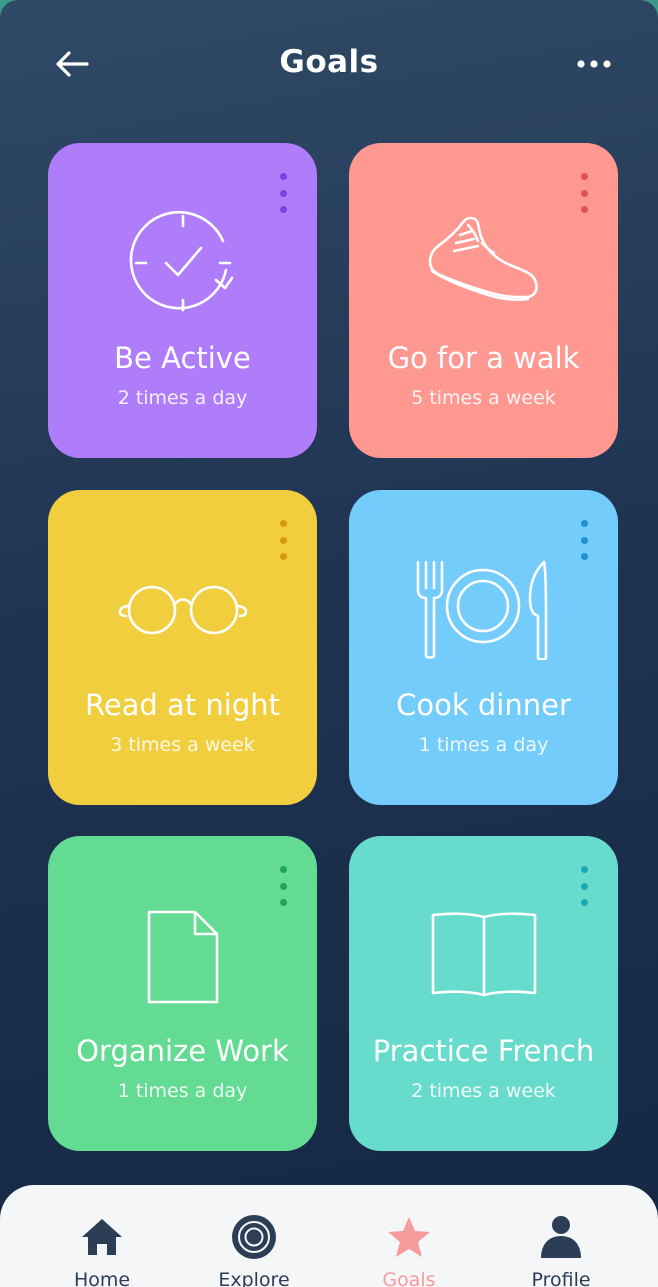 The height and width of the screenshot is (1287, 658). I want to click on bottom-navigation: Home Explore Goals Profile, so click(329, 1236).